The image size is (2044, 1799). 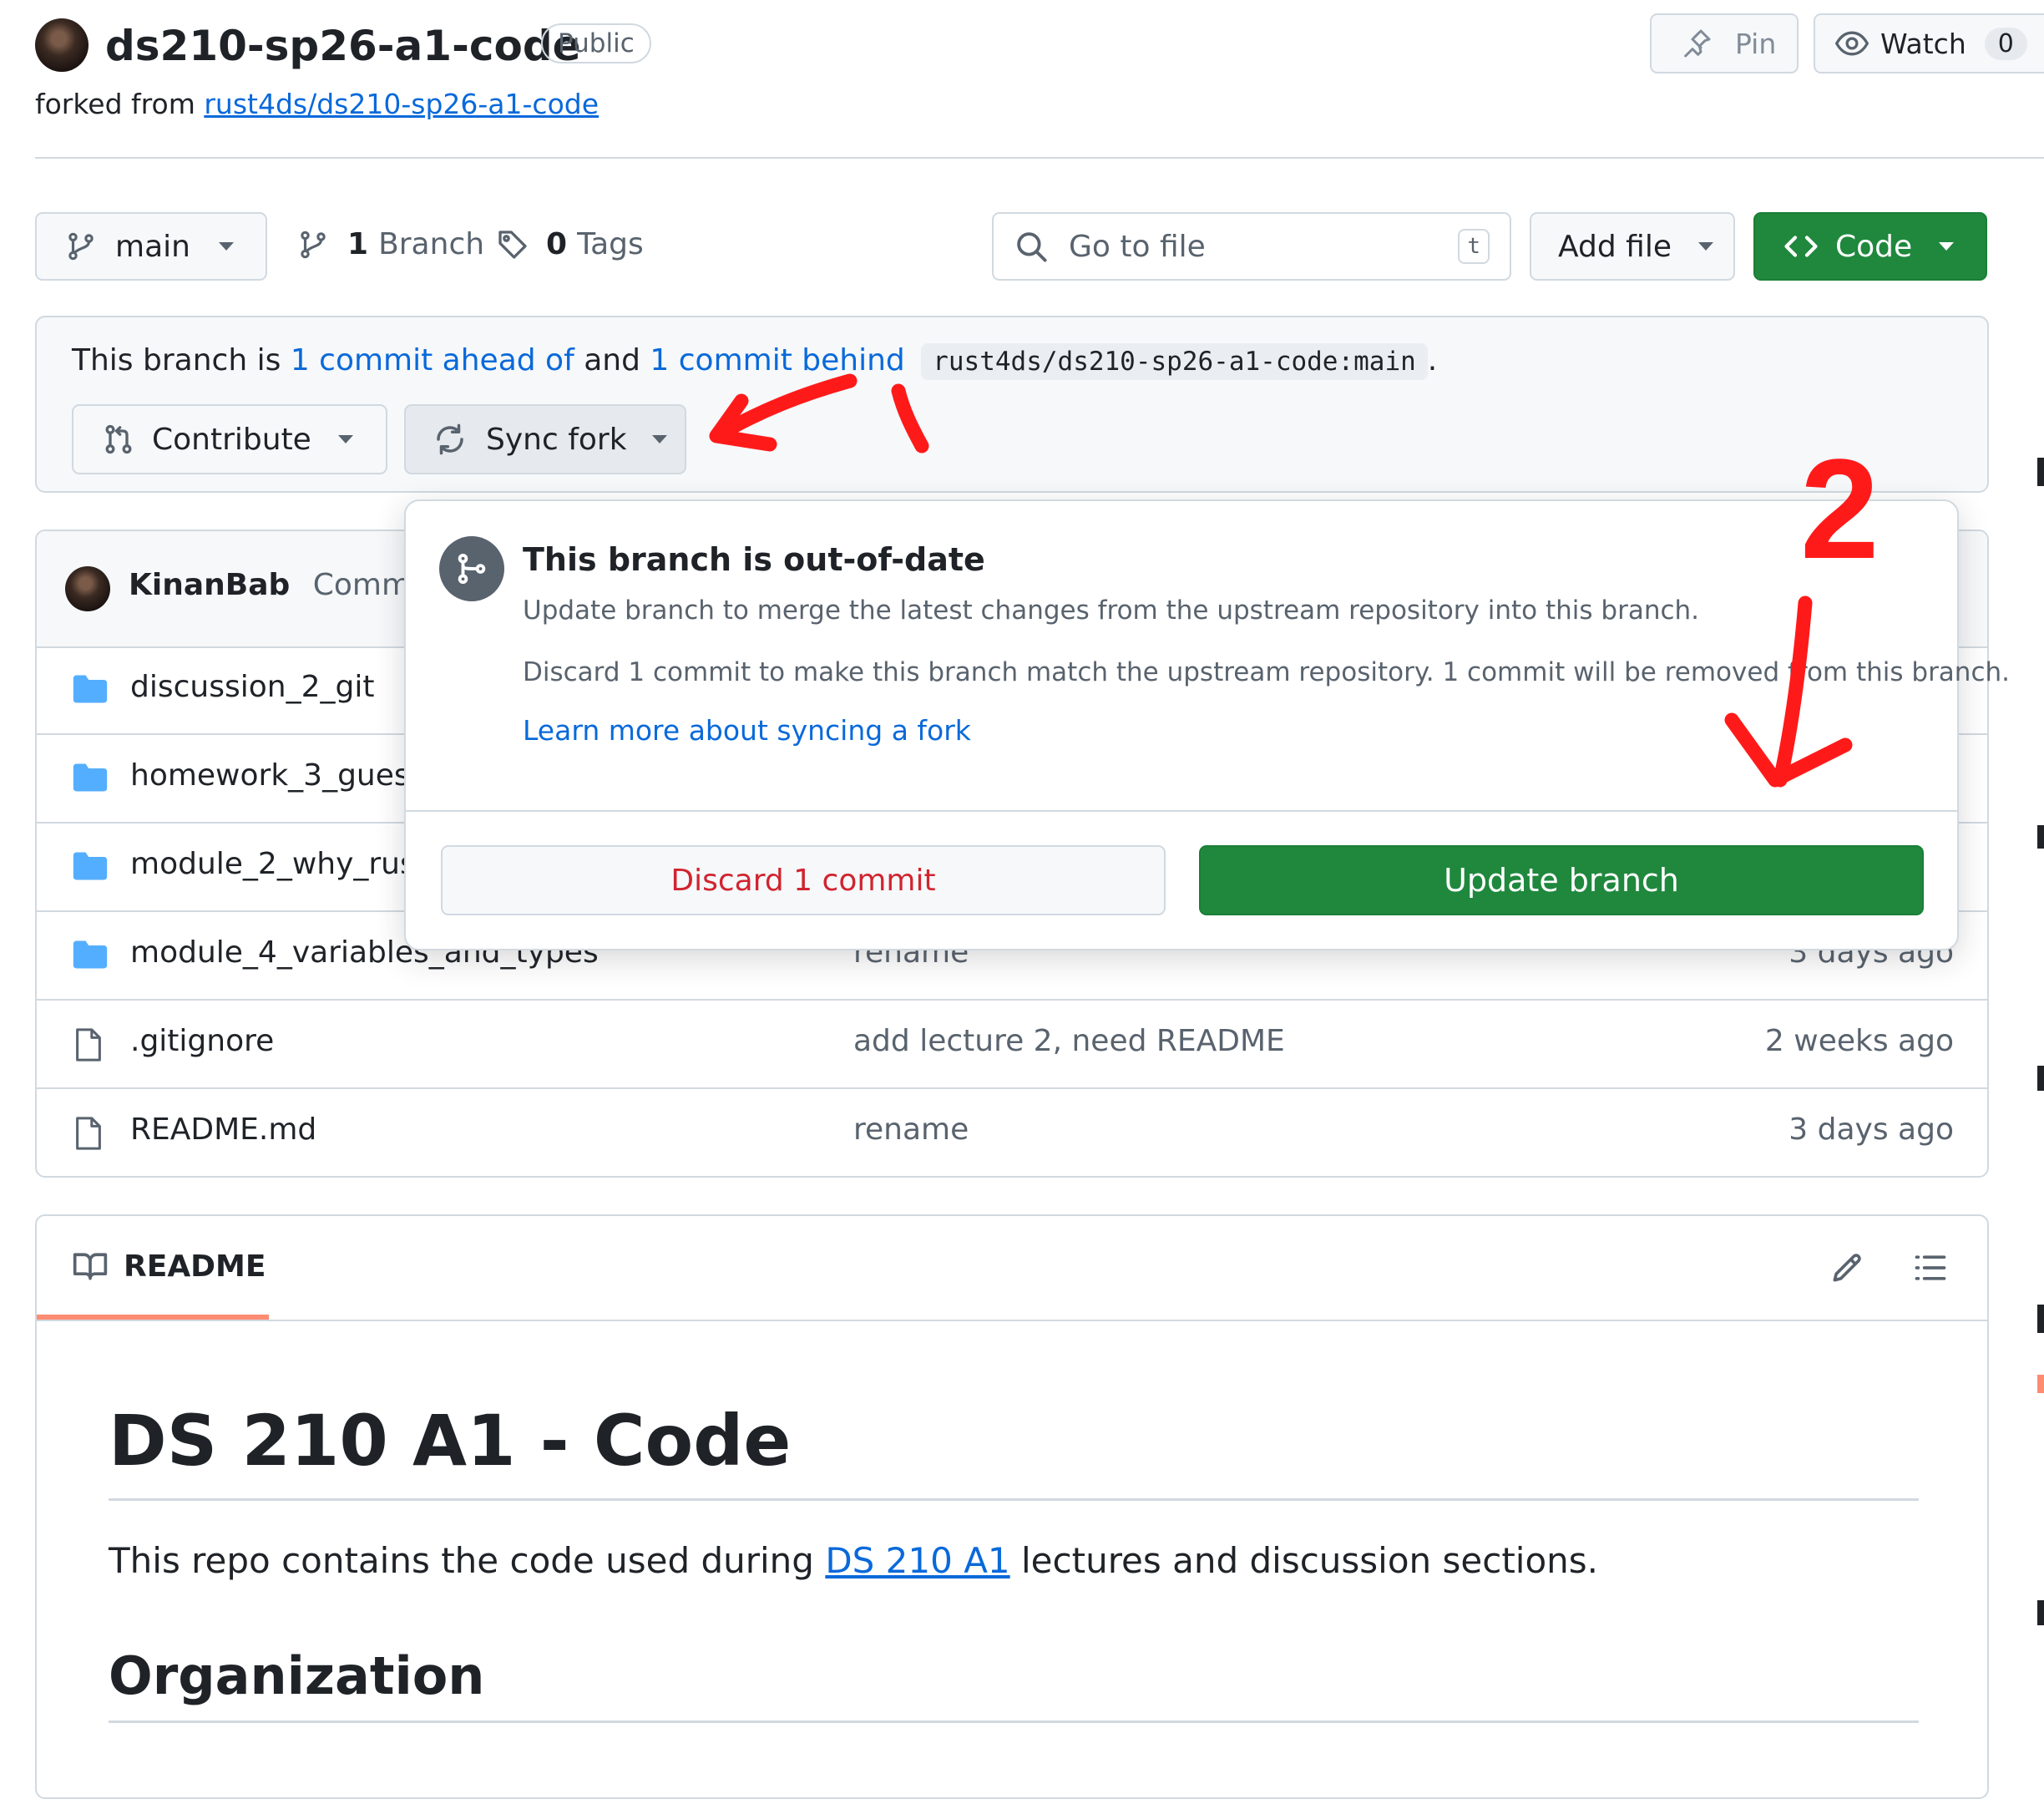 What do you see at coordinates (1294, 580) in the screenshot?
I see `annotation-overlay: 2` at bounding box center [1294, 580].